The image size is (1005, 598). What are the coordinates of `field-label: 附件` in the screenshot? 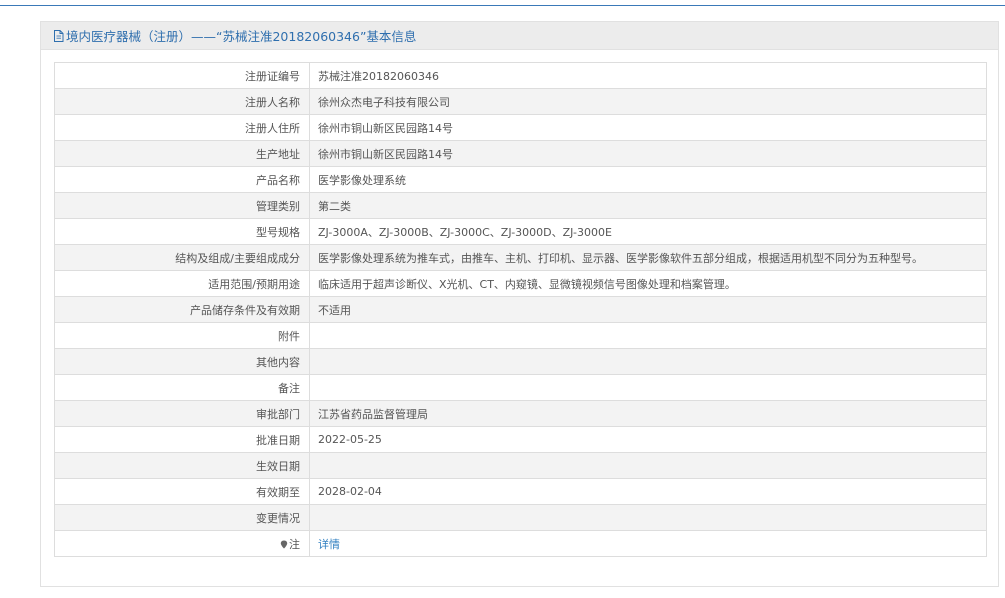 It's located at (182, 335).